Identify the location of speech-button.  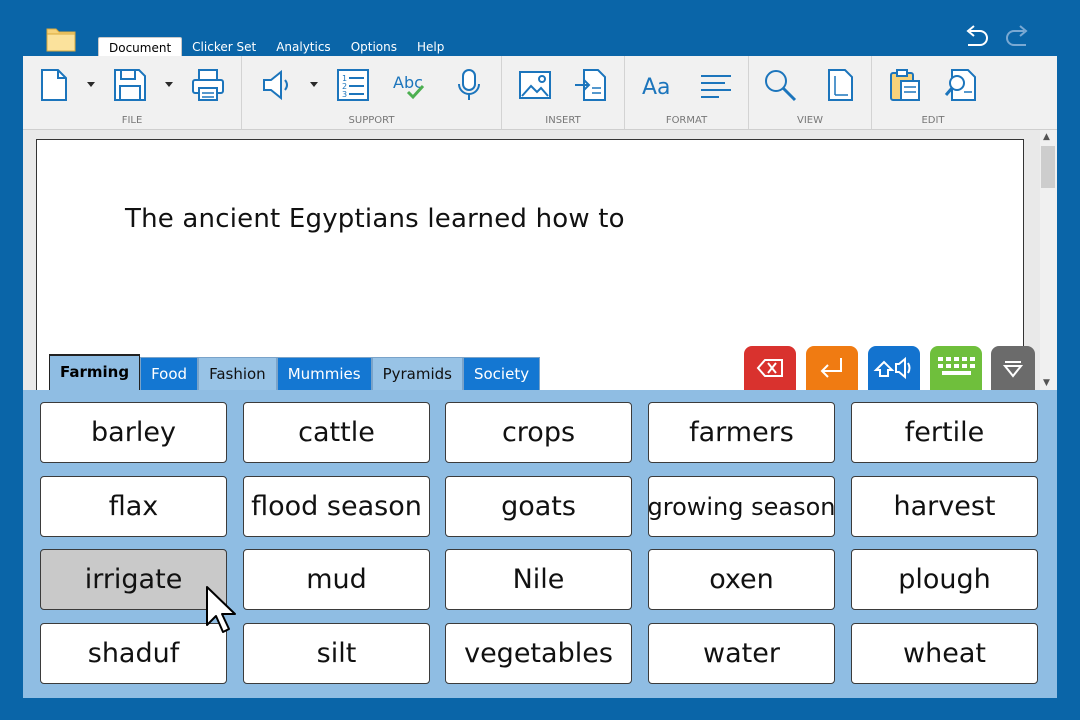
(894, 368).